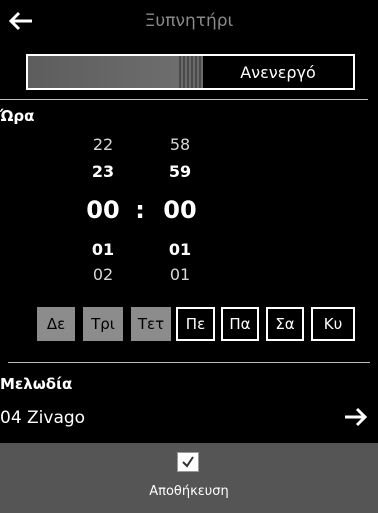  I want to click on time-section-label: Ώρα, so click(17, 116).